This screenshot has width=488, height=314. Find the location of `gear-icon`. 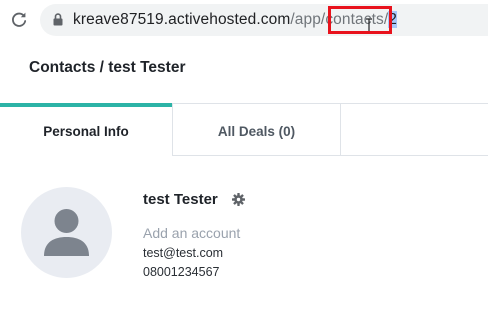

gear-icon is located at coordinates (238, 199).